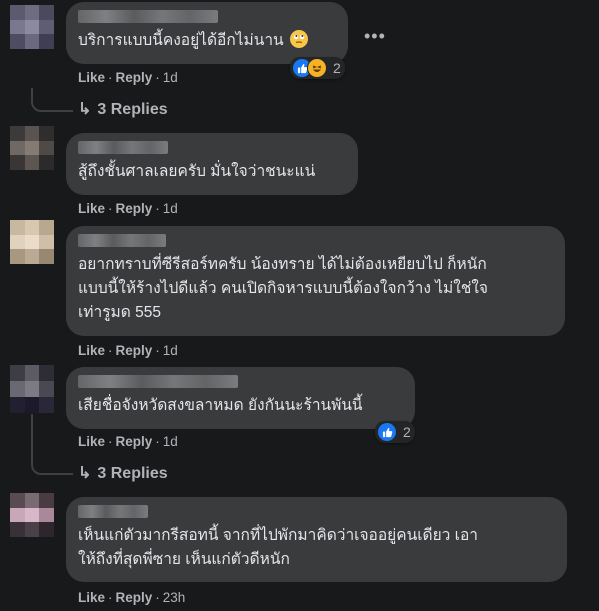 Image resolution: width=599 pixels, height=611 pixels. I want to click on like-reaction-icon, so click(387, 432).